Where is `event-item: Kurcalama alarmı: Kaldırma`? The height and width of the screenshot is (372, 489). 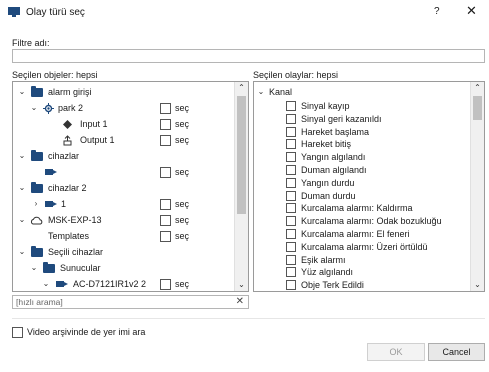 event-item: Kurcalama alarmı: Kaldırma is located at coordinates (362, 208).